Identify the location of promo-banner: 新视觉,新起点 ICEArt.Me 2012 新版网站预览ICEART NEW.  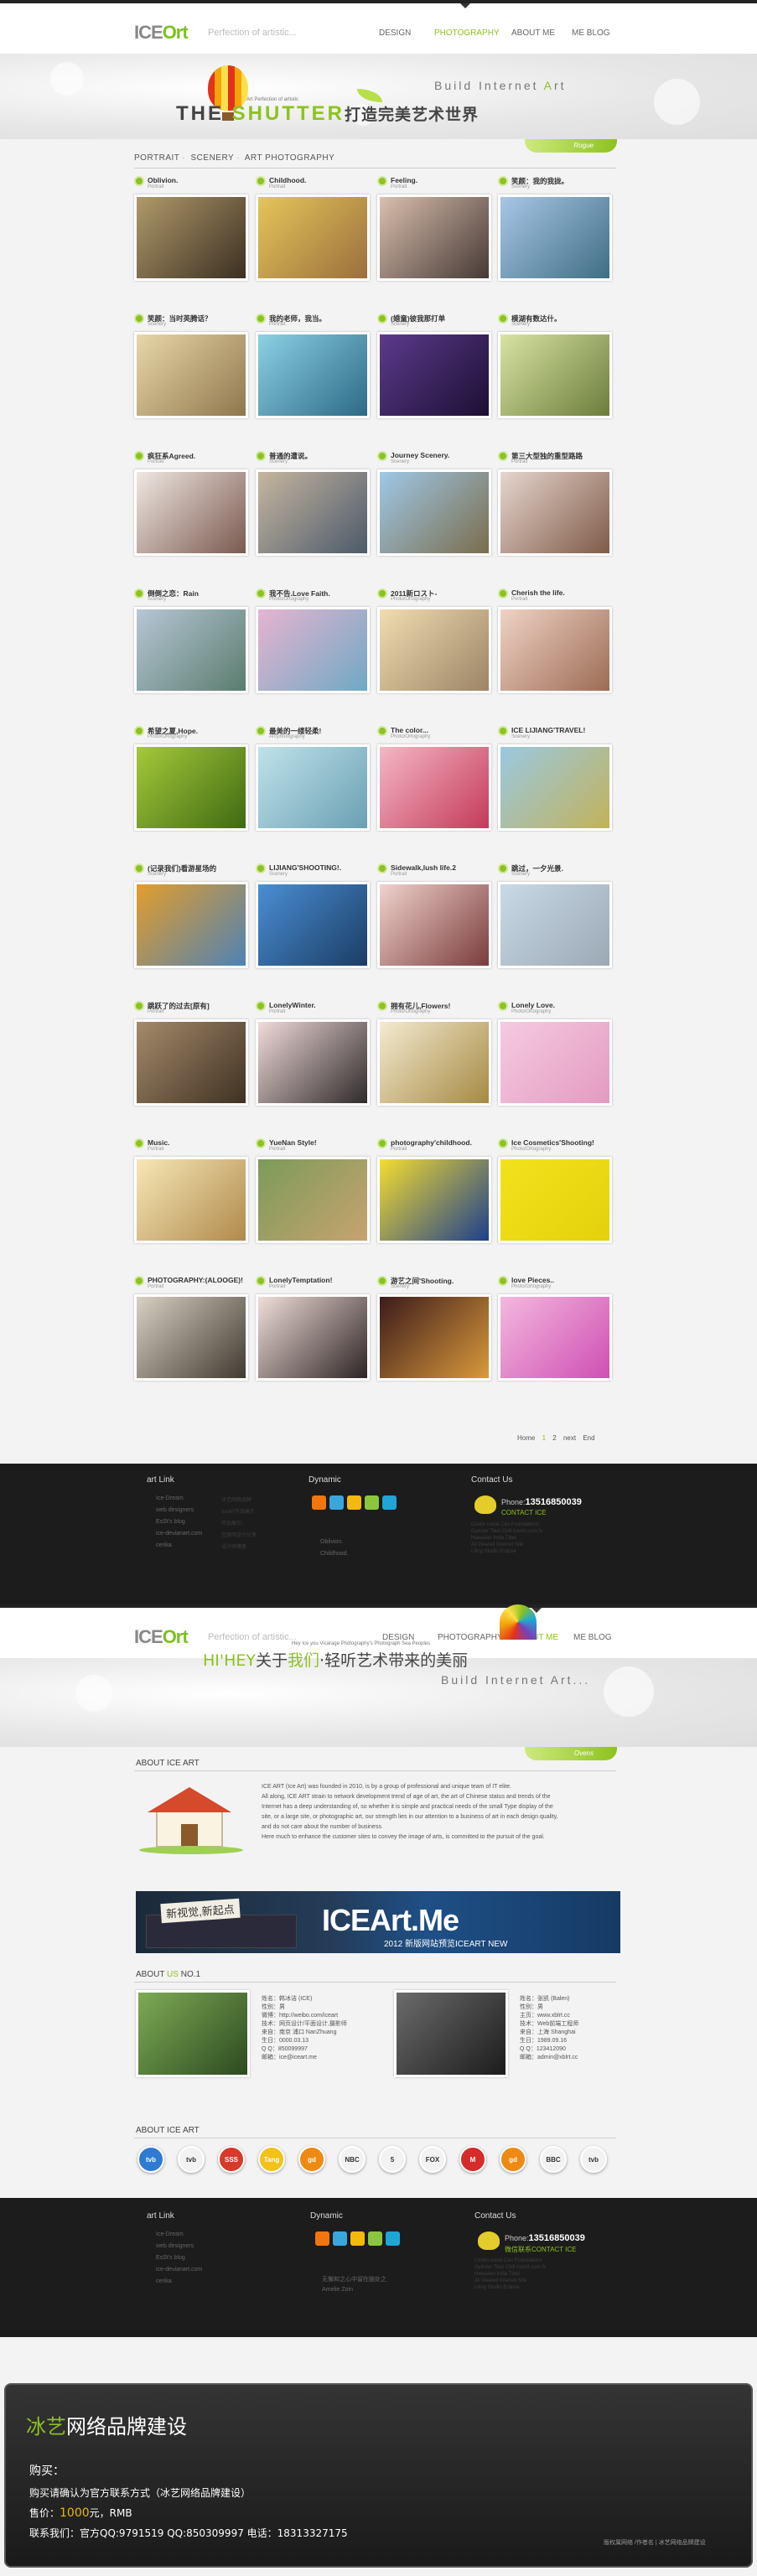
(378, 1922).